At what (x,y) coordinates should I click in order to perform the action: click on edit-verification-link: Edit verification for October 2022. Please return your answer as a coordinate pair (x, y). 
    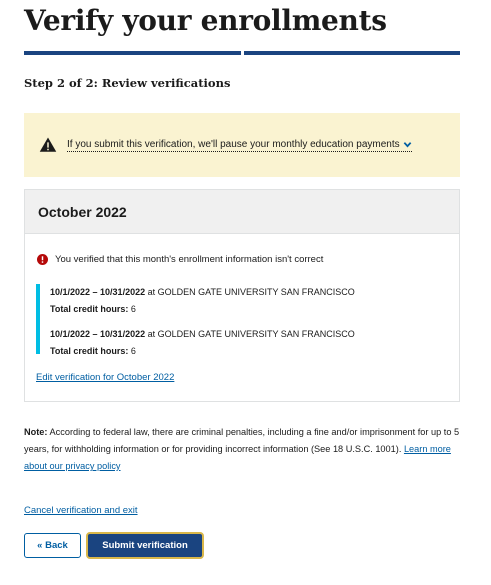
    Looking at the image, I should click on (105, 377).